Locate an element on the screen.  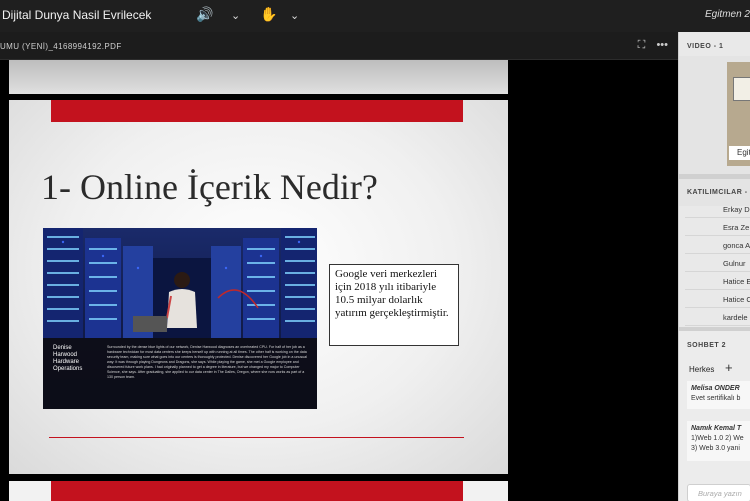
document-toolbar: UMU (YENİ)_4168994192.PDF ⛶ ••• is located at coordinates (339, 46).